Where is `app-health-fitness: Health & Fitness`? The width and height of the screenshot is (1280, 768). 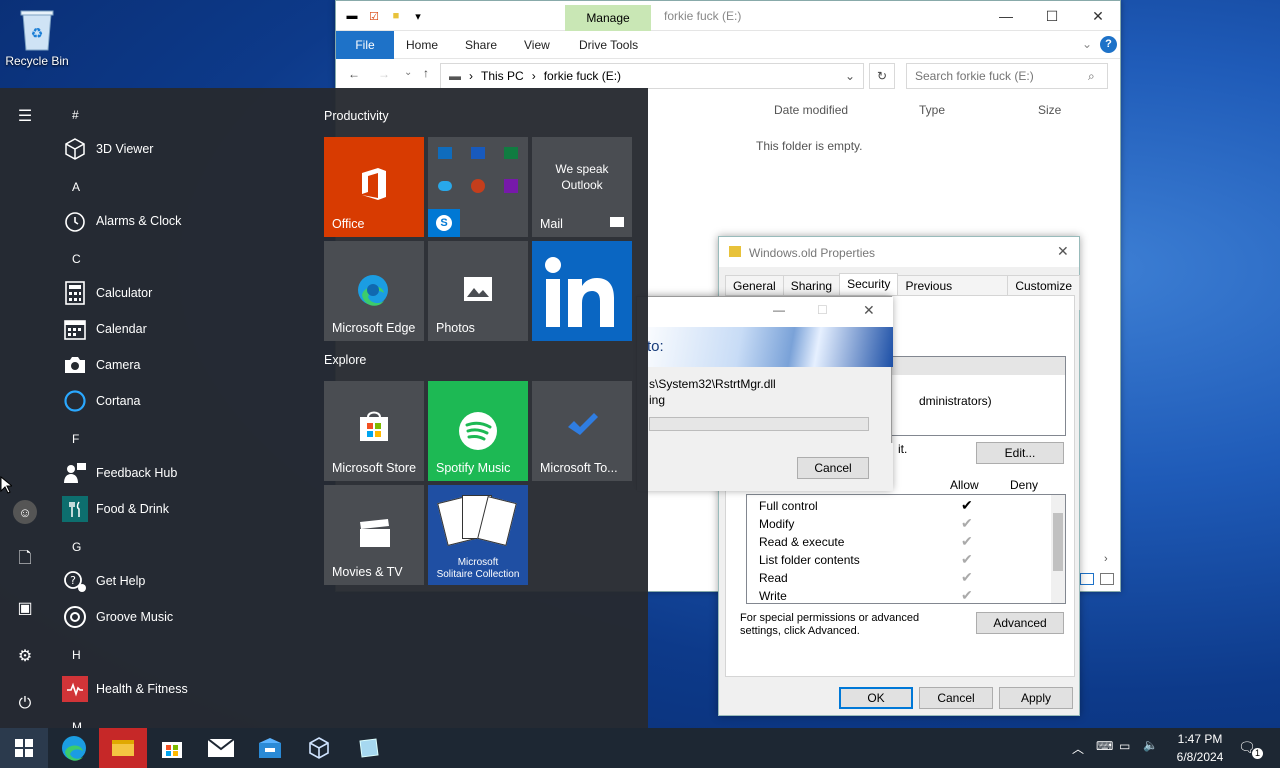 app-health-fitness: Health & Fitness is located at coordinates (125, 689).